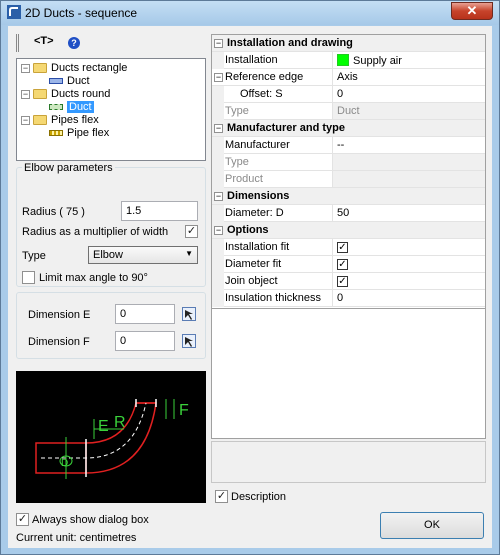 This screenshot has height=555, width=500. Describe the element at coordinates (254, 213) in the screenshot. I see `property-name: Diameter: D` at that location.